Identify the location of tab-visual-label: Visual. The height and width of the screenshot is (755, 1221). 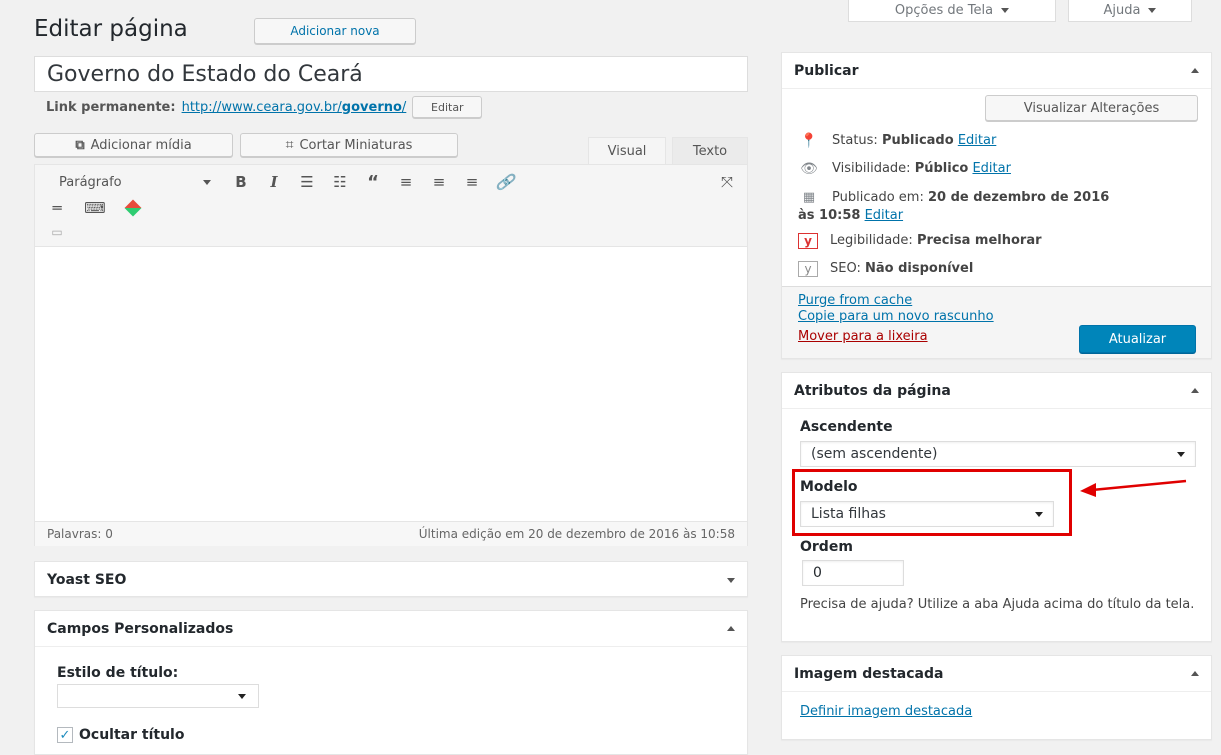
(627, 151).